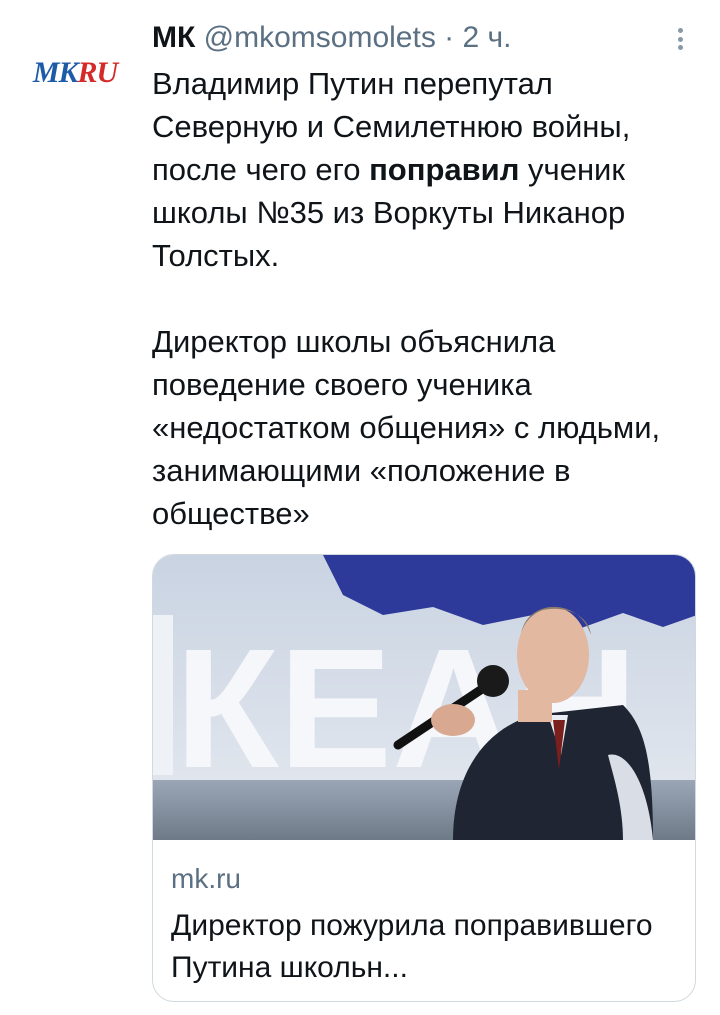 The height and width of the screenshot is (1015, 720). Describe the element at coordinates (206, 878) in the screenshot. I see `card-domain: mk.ru` at that location.